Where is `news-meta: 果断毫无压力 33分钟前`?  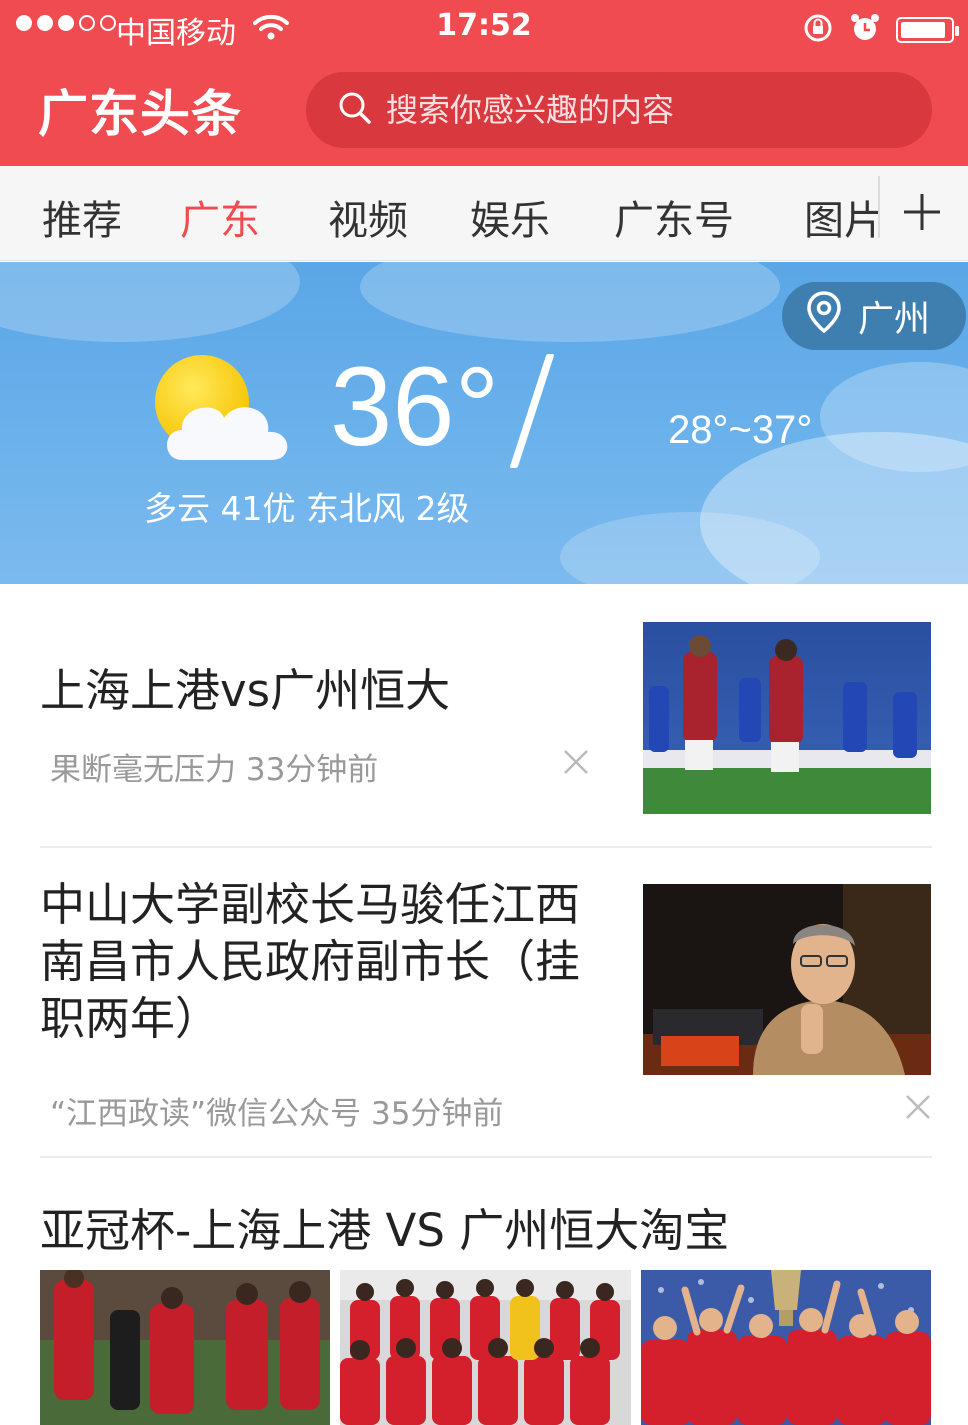
news-meta: 果断毫无压力 33分钟前 is located at coordinates (214, 770).